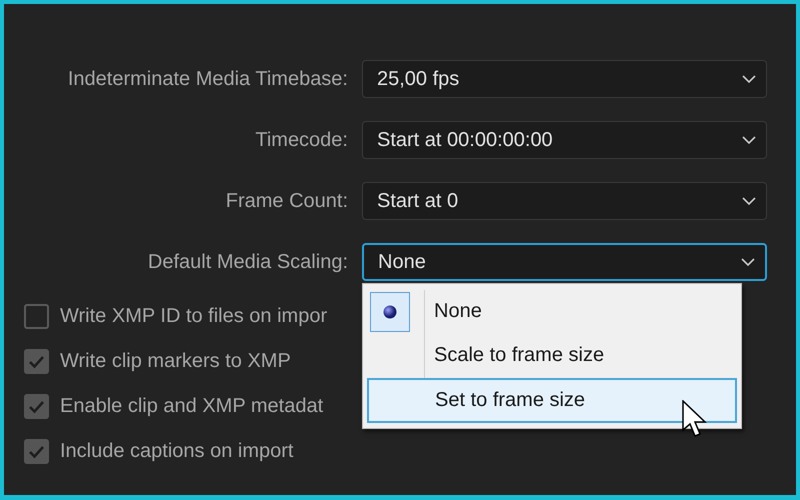  I want to click on setting-label: Frame Count:, so click(286, 201).